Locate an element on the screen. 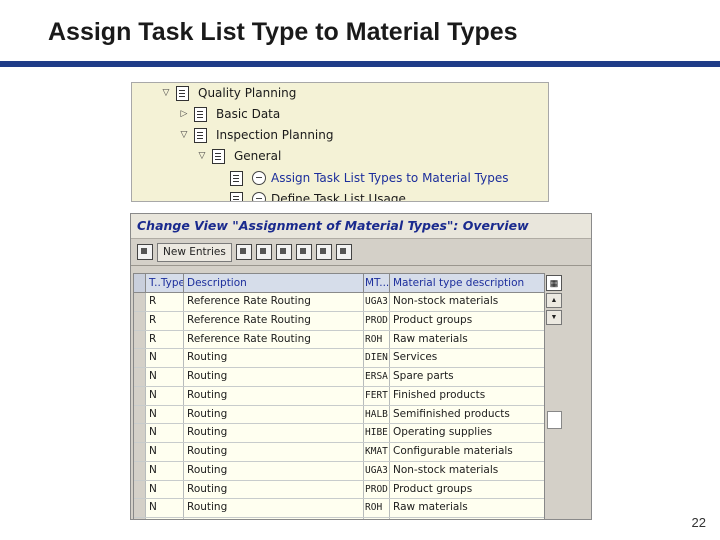  tree-item-assign-task-list-types: Assign Task List Types to Material Types is located at coordinates (369, 178).